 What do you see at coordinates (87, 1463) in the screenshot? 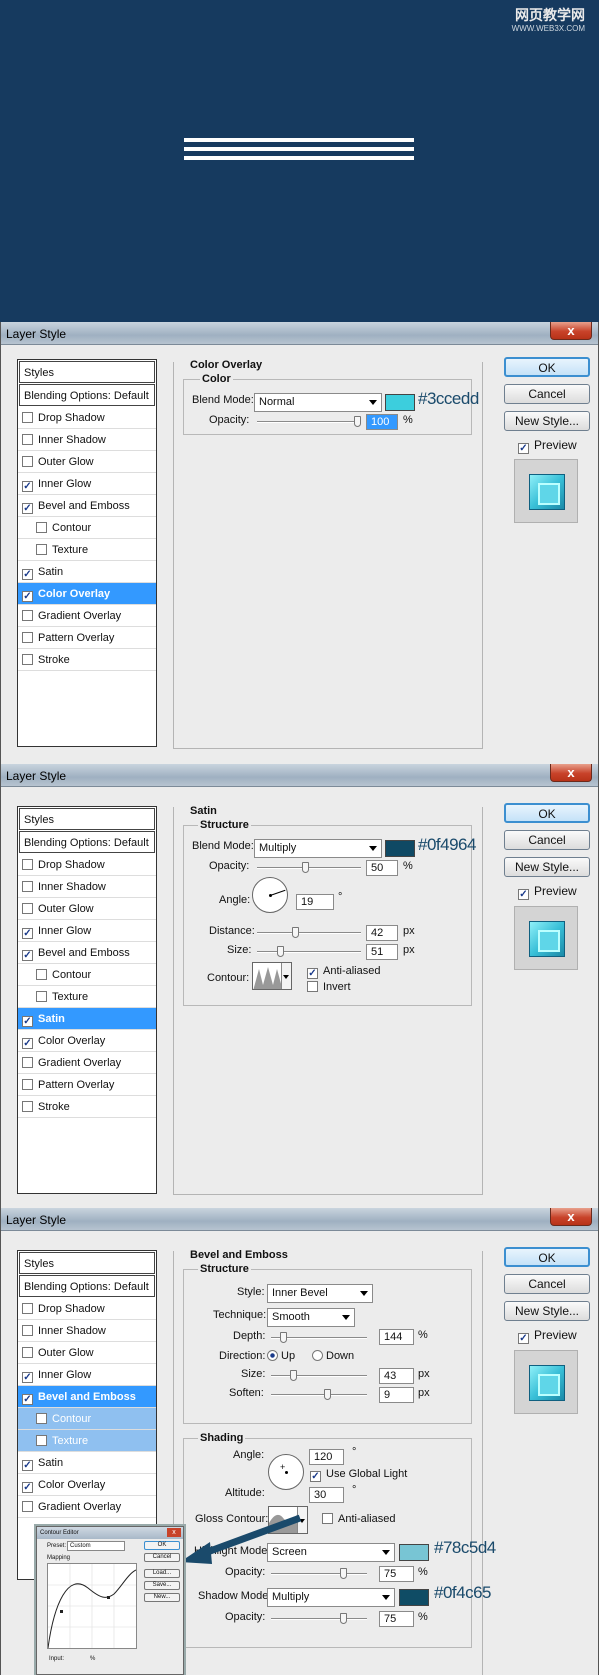
I see `style-item-satin: ✓ Satin` at bounding box center [87, 1463].